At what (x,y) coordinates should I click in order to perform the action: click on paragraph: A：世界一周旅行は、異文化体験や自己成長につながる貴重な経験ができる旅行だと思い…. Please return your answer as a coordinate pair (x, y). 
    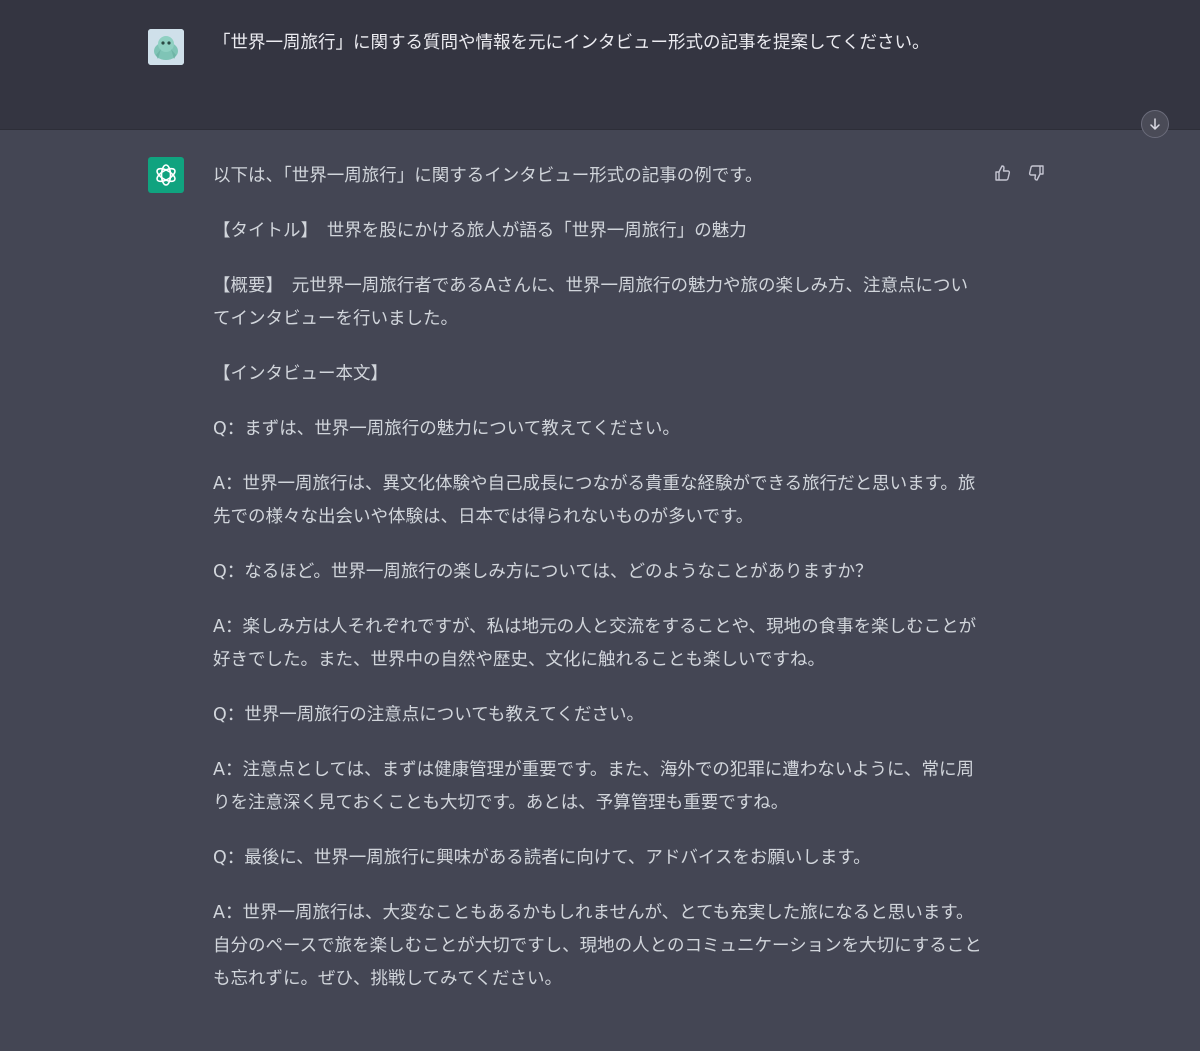
    Looking at the image, I should click on (594, 500).